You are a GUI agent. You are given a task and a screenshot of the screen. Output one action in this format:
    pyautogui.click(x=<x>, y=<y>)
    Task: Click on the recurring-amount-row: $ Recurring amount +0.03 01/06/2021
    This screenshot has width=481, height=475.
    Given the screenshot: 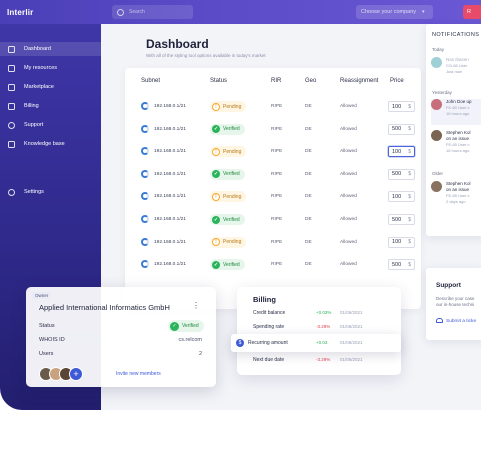 What is the action you would take?
    pyautogui.click(x=316, y=343)
    